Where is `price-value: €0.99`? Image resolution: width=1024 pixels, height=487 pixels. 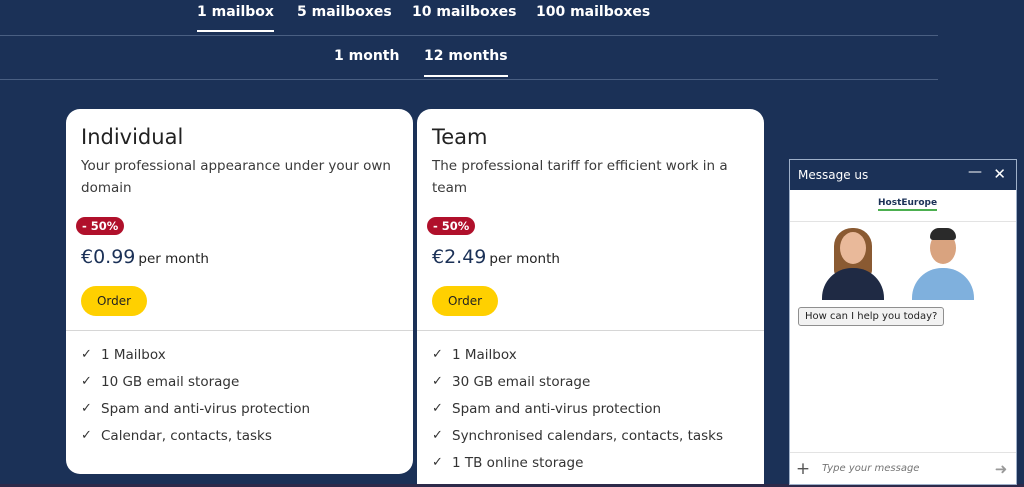 price-value: €0.99 is located at coordinates (108, 257).